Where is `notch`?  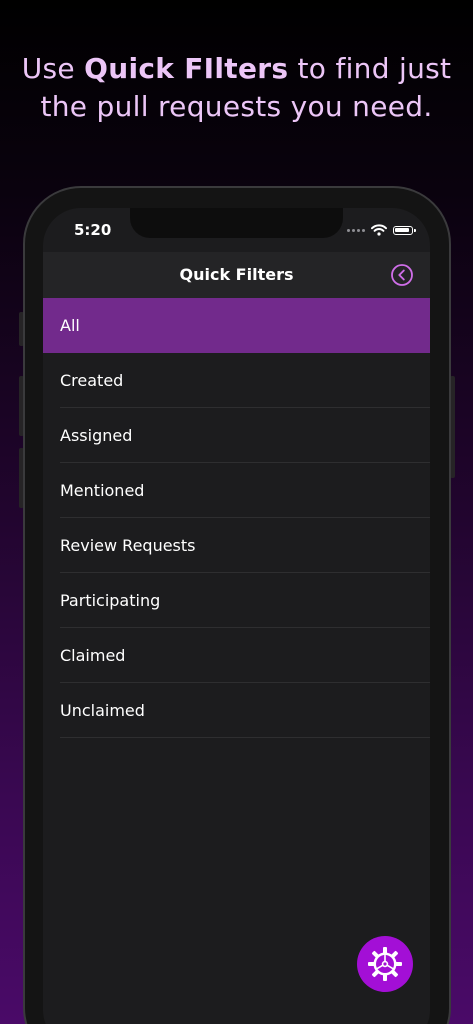 notch is located at coordinates (236, 223).